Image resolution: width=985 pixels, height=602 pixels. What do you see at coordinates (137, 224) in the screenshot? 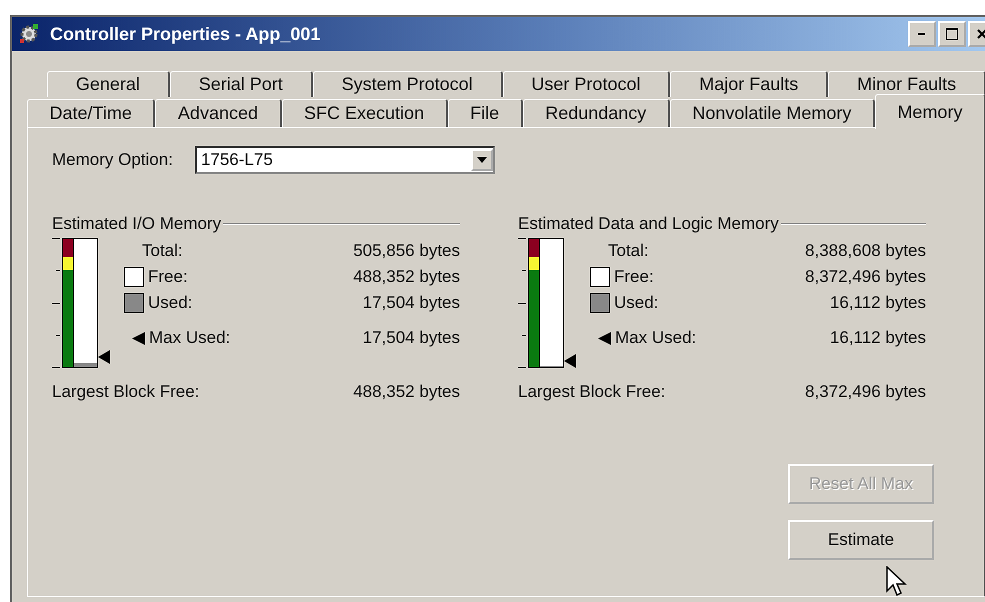
I see `group-title: Estimated I/O Memory` at bounding box center [137, 224].